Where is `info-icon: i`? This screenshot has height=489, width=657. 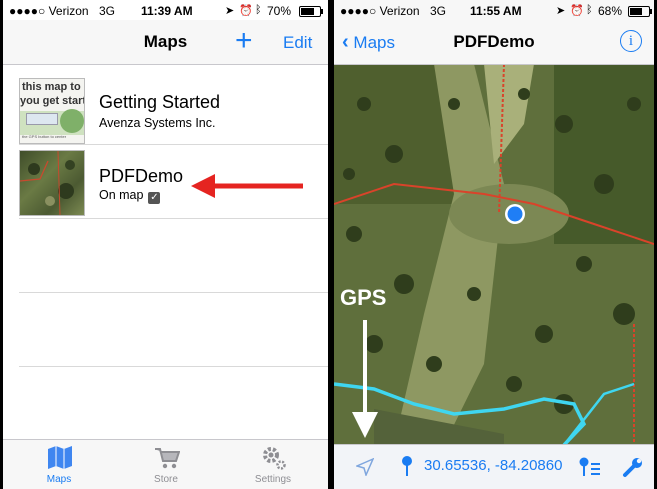 info-icon: i is located at coordinates (631, 41).